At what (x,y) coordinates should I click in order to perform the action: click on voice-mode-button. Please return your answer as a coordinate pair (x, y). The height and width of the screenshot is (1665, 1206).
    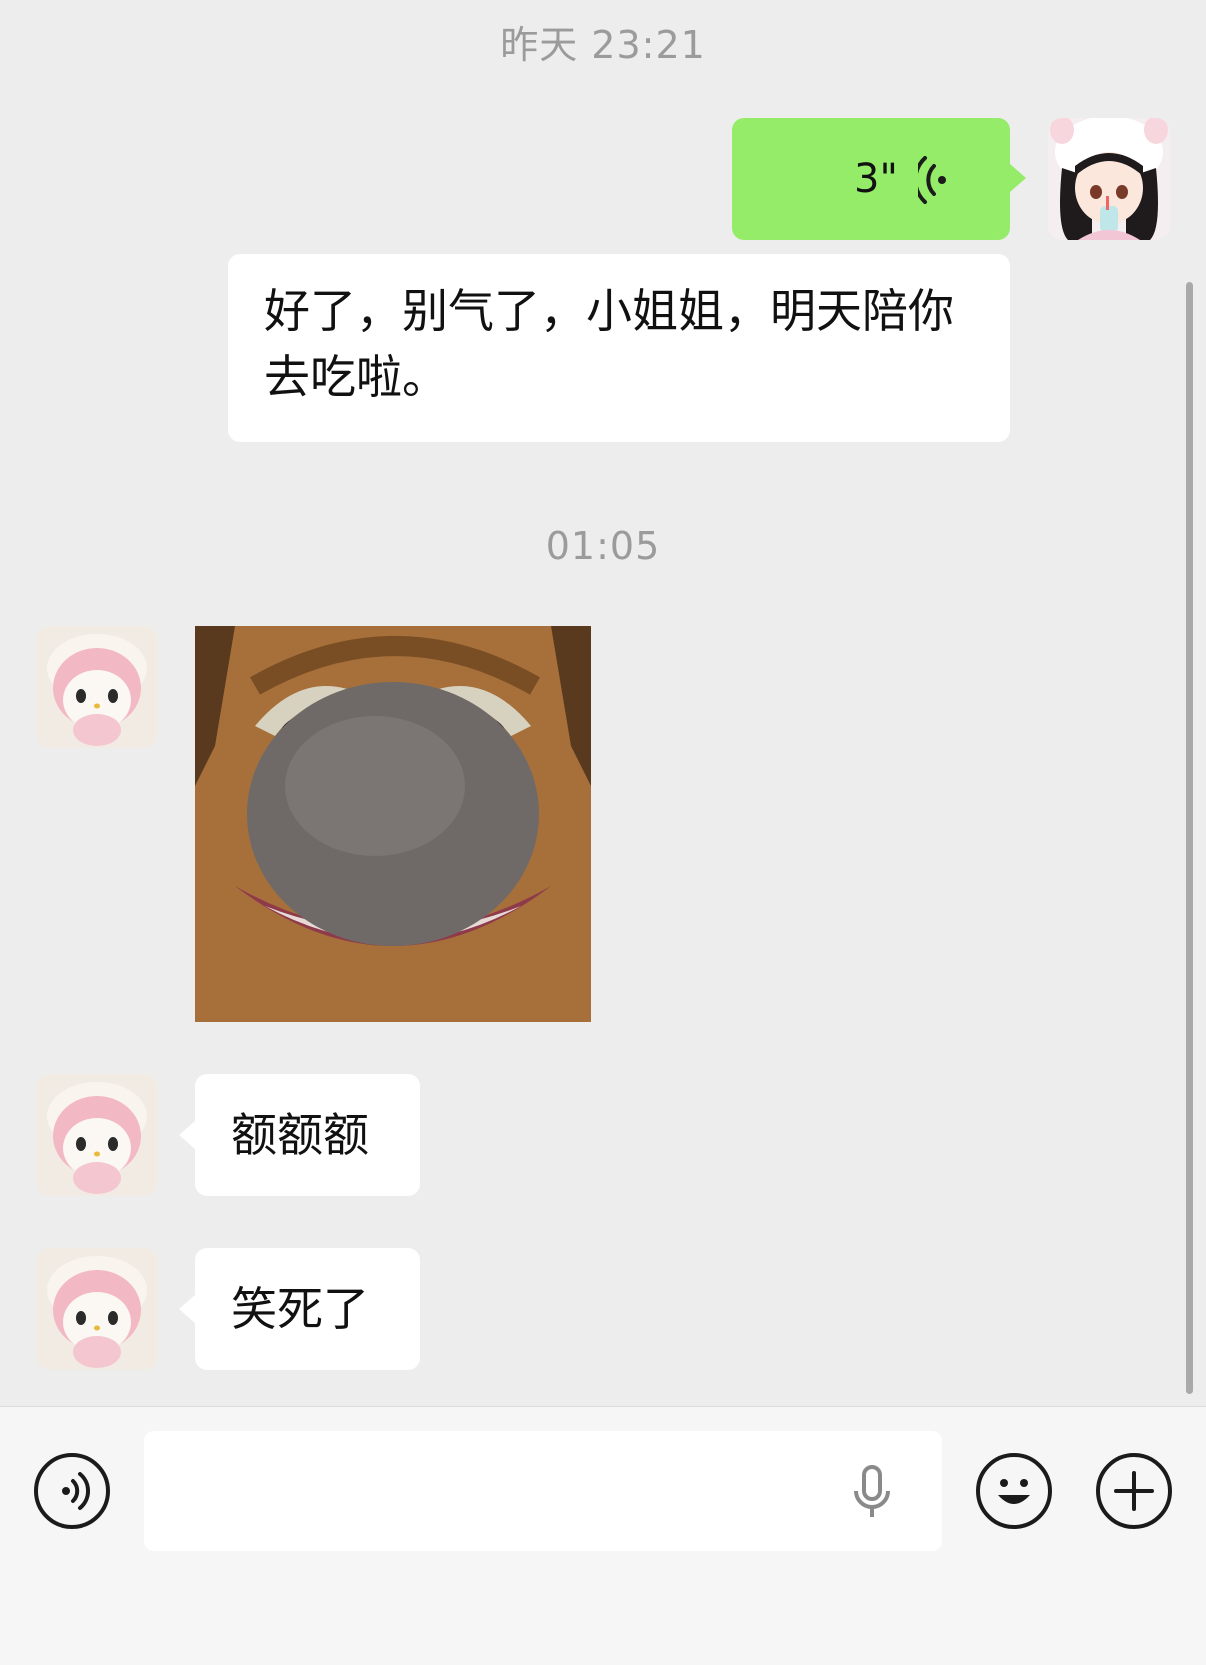
    Looking at the image, I should click on (72, 1491).